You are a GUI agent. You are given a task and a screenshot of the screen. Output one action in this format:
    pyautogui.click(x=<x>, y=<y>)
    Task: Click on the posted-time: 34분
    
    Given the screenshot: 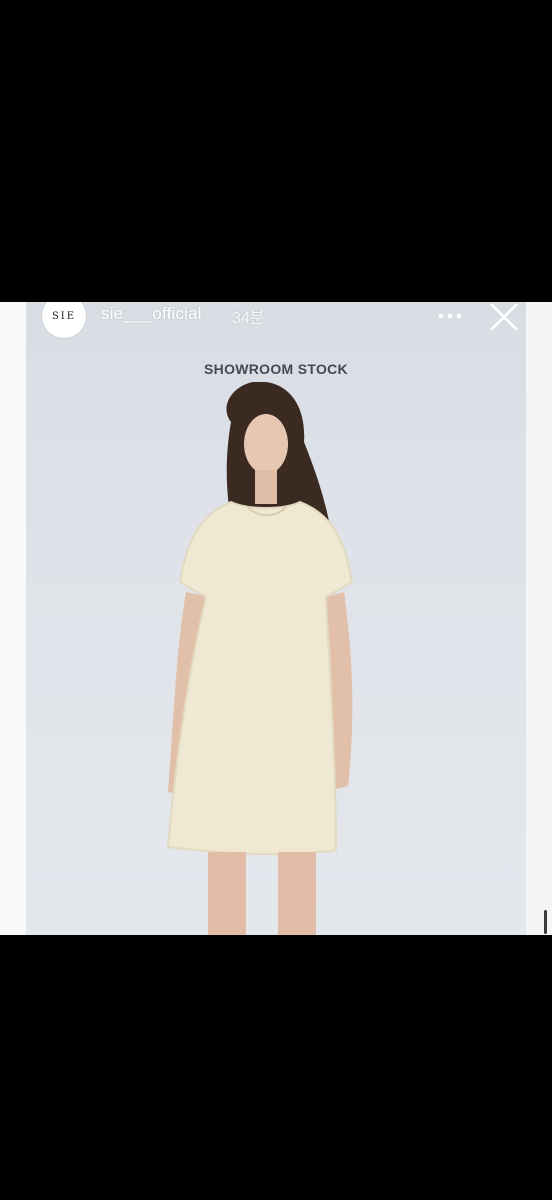 What is the action you would take?
    pyautogui.click(x=248, y=318)
    